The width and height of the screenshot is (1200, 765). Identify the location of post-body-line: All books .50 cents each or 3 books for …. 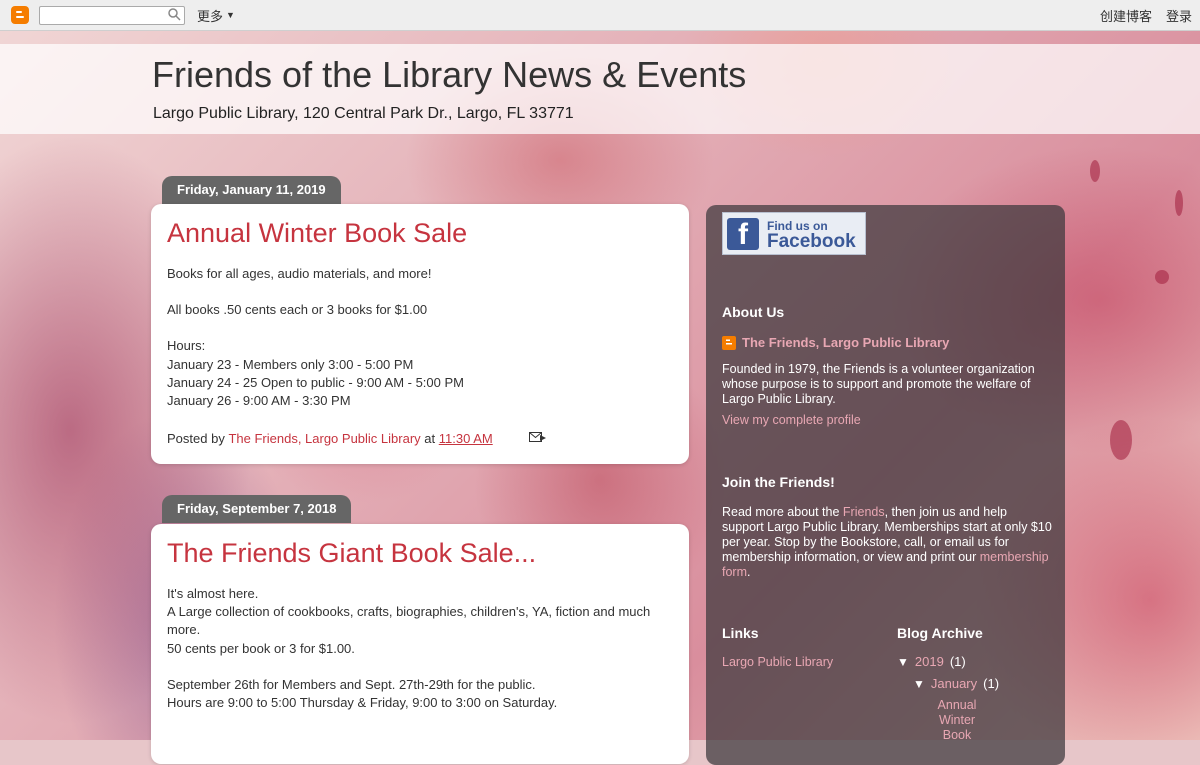
(297, 310).